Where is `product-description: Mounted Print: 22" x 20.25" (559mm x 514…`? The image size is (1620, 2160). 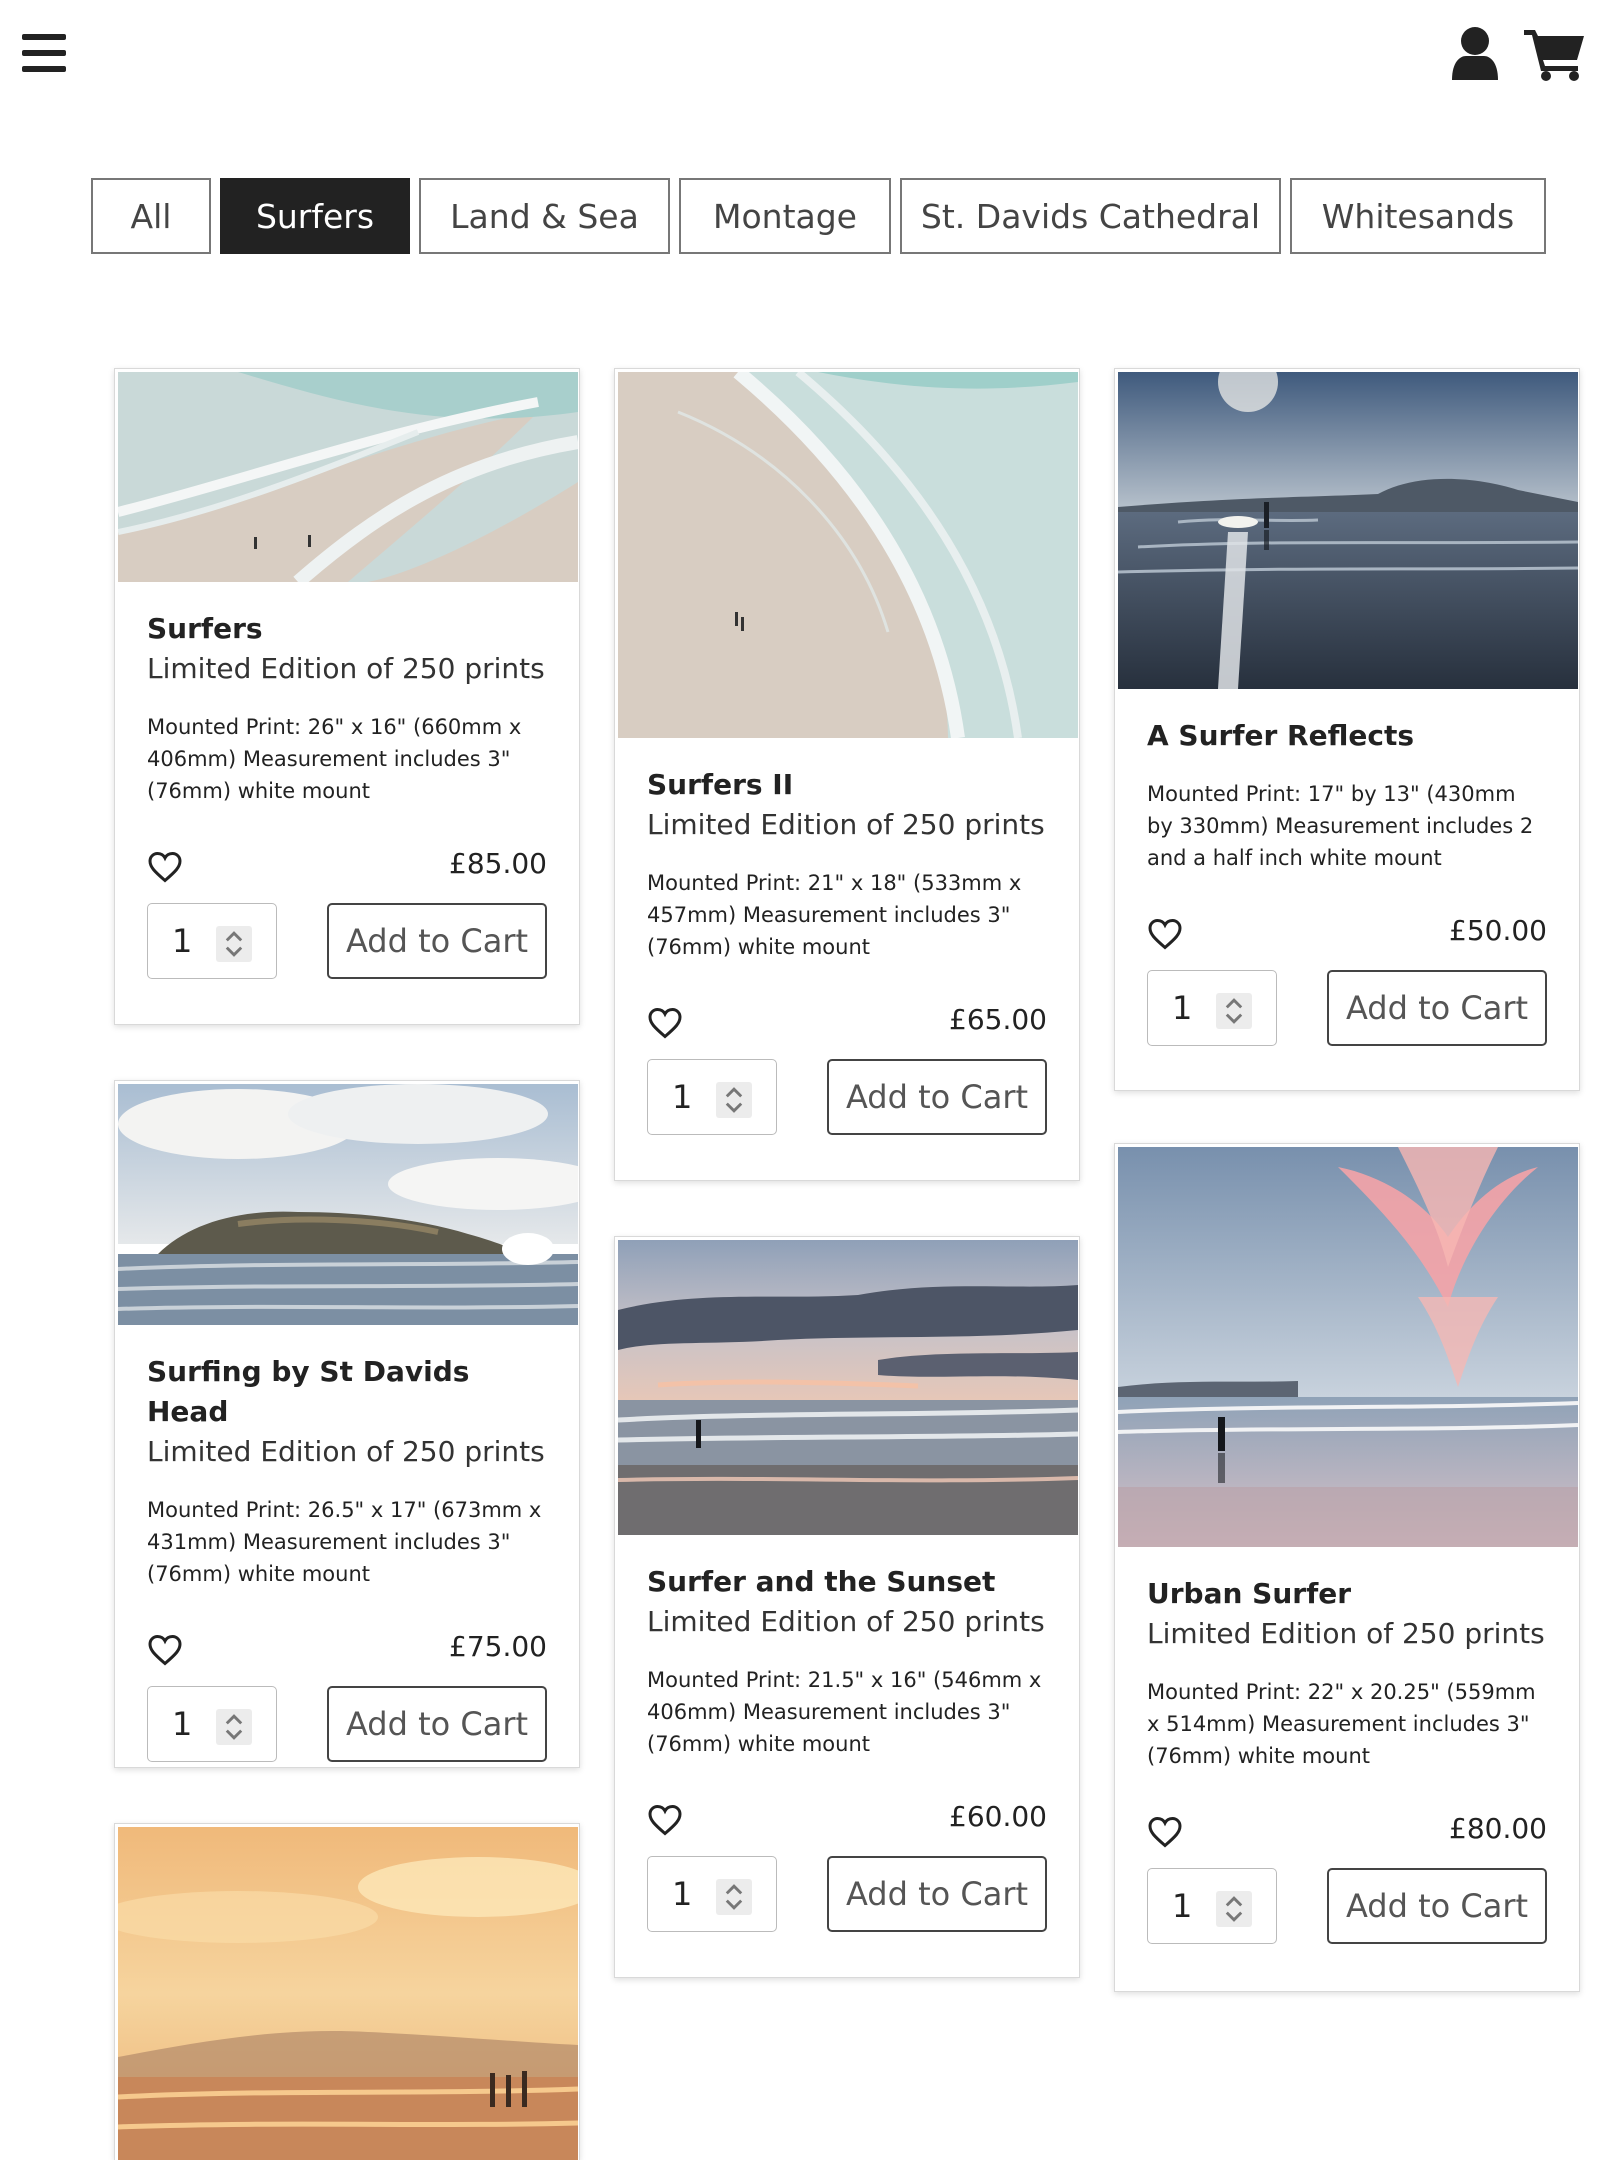
product-description: Mounted Print: 22" x 20.25" (559mm x 514… is located at coordinates (1341, 1724).